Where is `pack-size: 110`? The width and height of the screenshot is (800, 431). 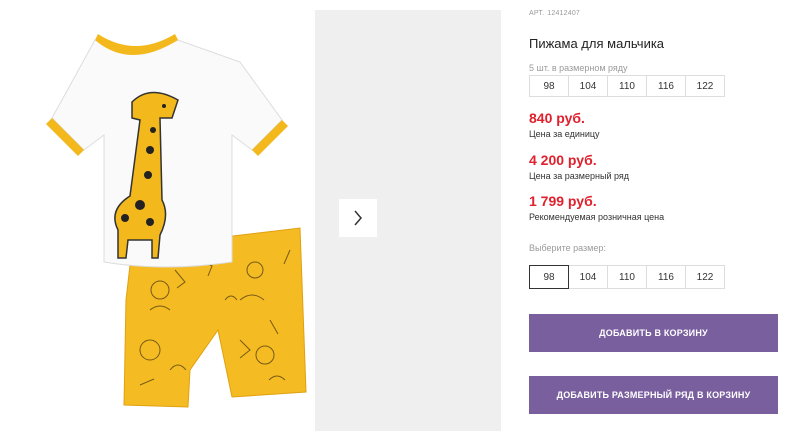
pack-size: 110 is located at coordinates (627, 86).